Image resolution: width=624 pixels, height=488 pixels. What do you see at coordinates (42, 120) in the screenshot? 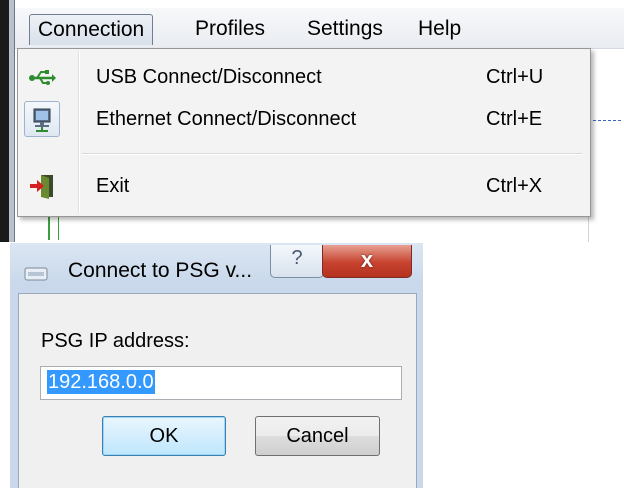
I see `network-computer-icon` at bounding box center [42, 120].